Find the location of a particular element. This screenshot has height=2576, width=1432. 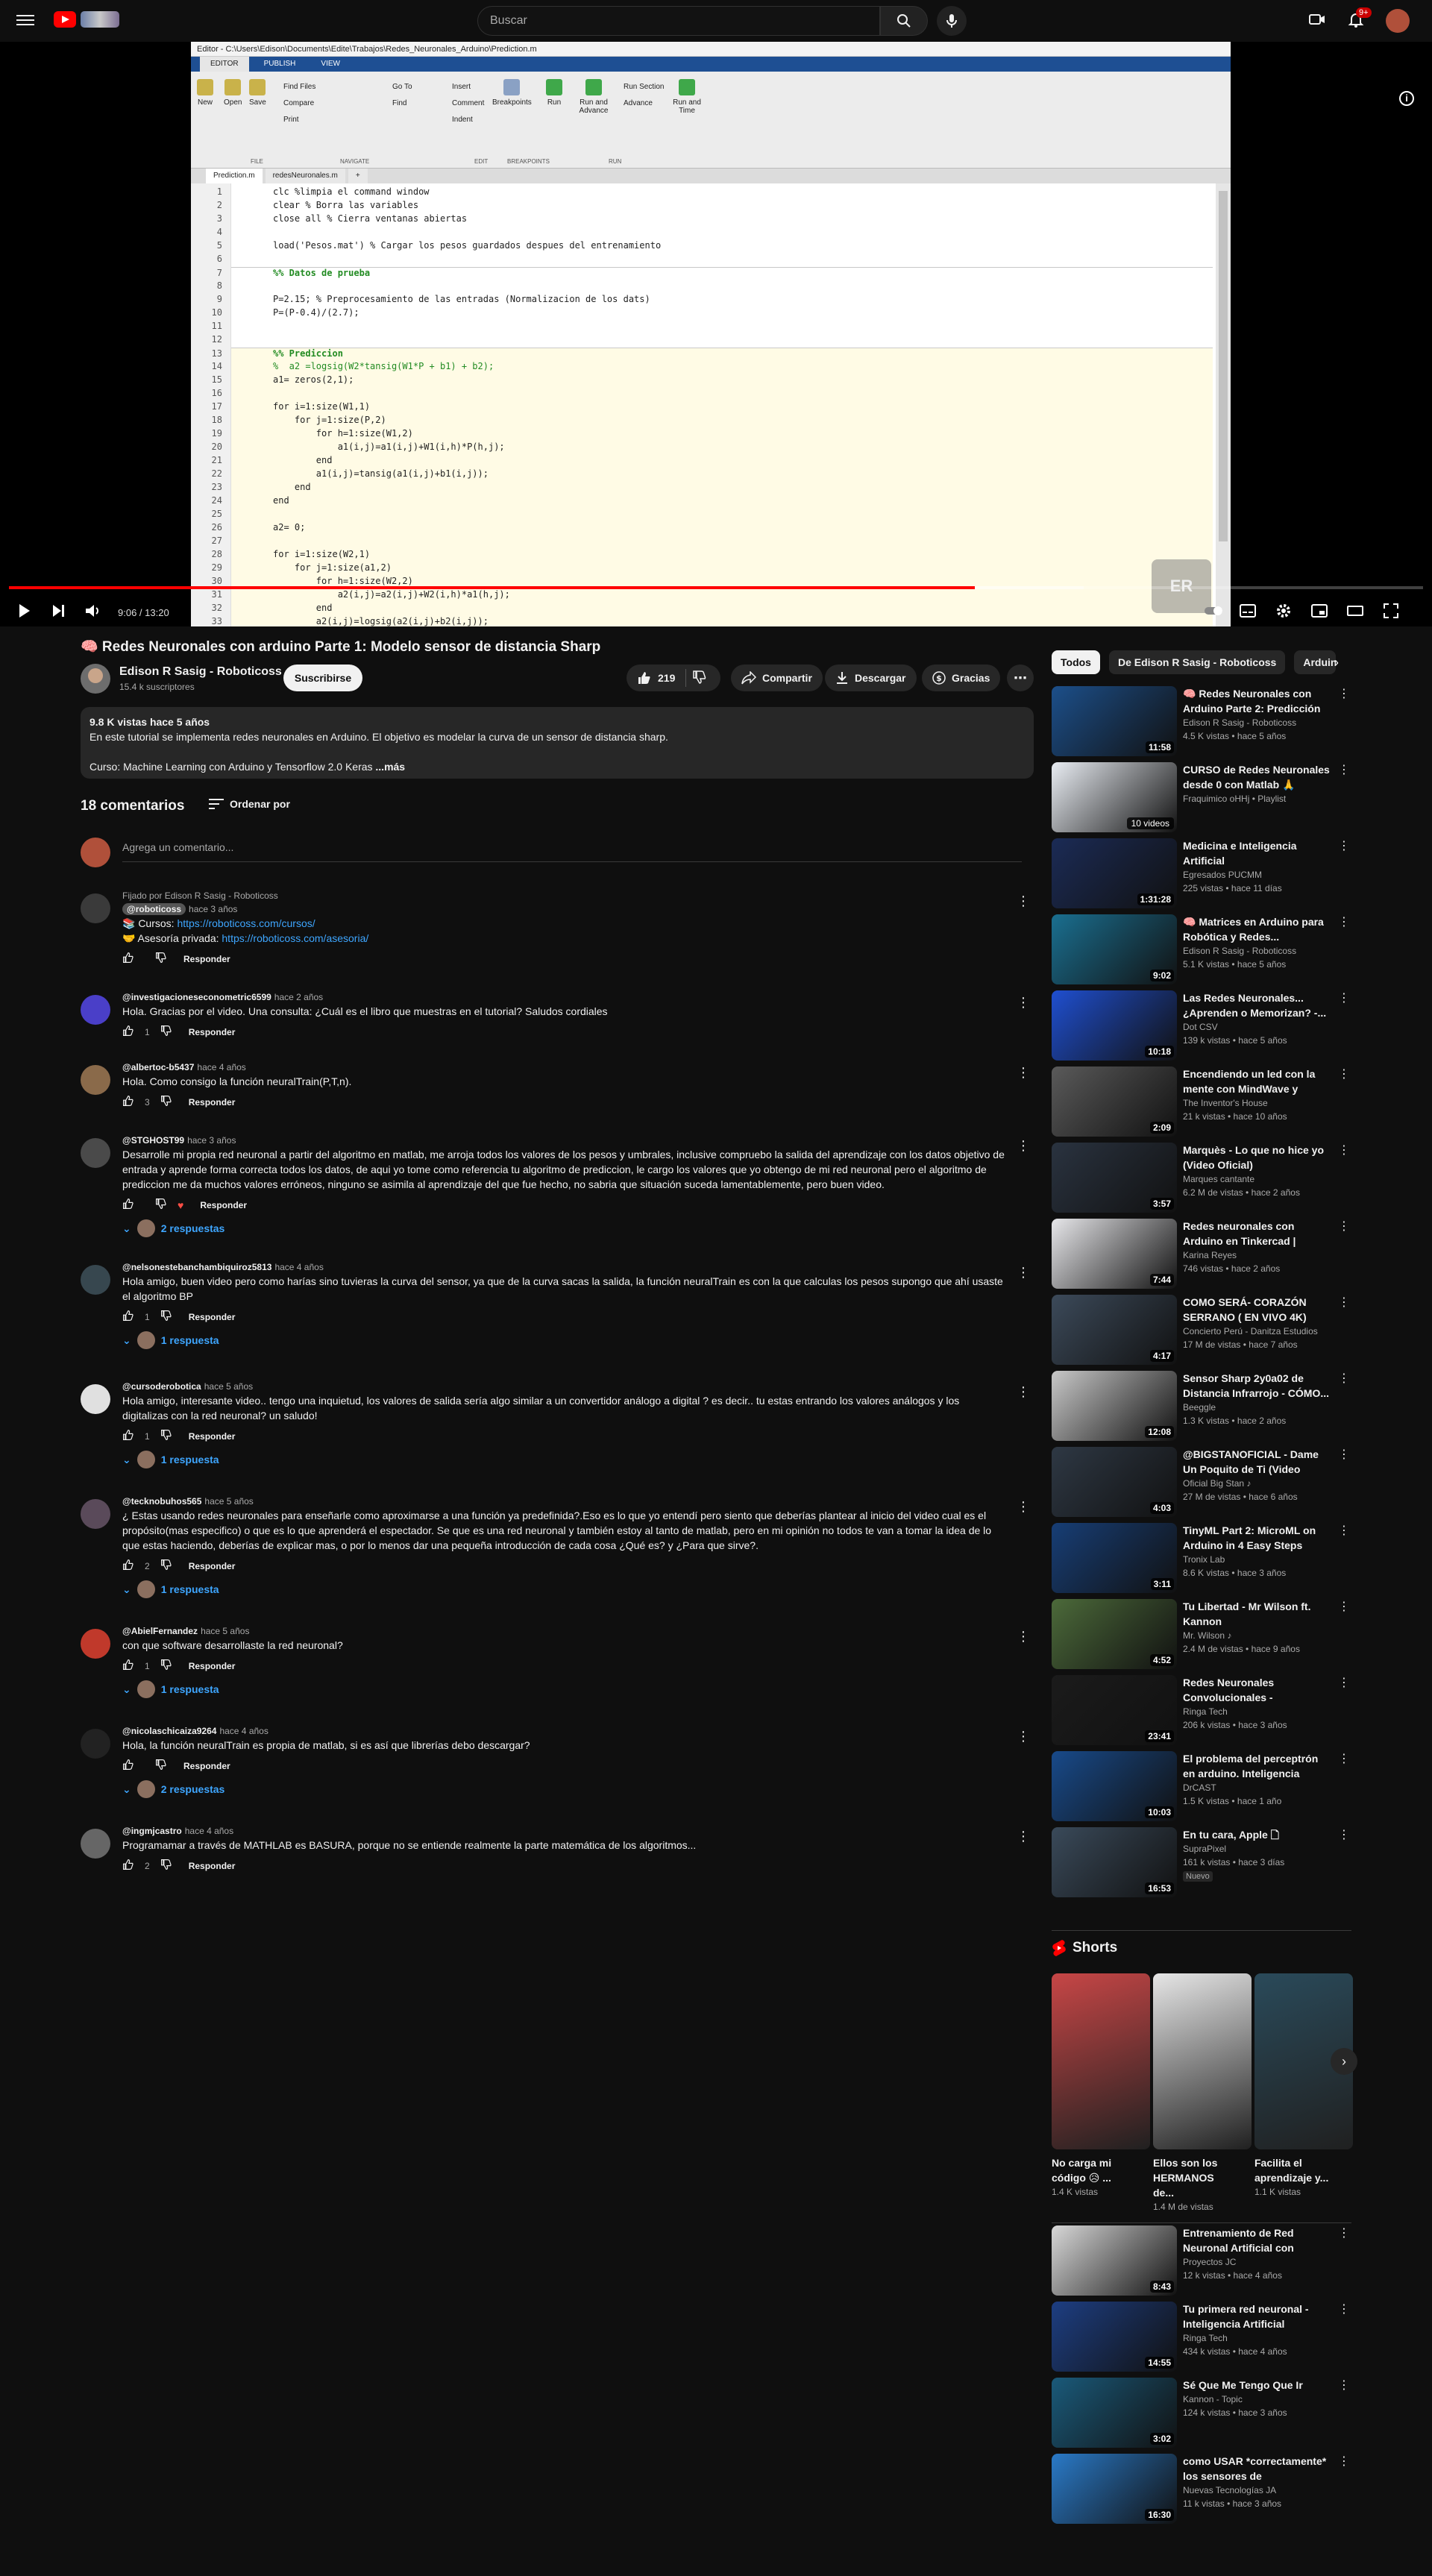

channel-avatar is located at coordinates (95, 679).